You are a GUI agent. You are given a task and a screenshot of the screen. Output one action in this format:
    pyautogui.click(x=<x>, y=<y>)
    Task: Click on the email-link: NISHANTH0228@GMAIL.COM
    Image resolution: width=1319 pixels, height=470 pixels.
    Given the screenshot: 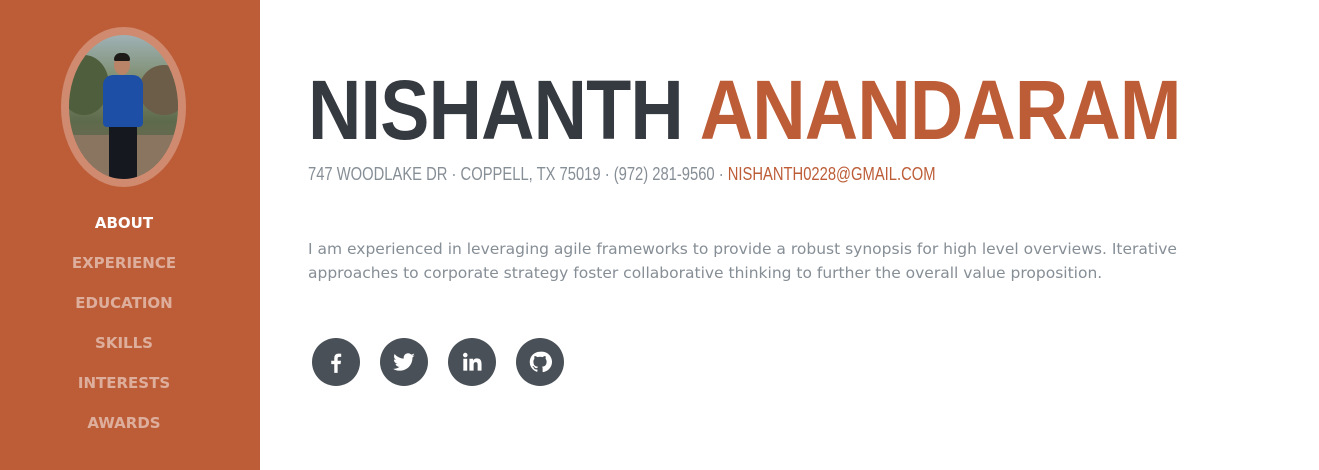 What is the action you would take?
    pyautogui.click(x=832, y=174)
    